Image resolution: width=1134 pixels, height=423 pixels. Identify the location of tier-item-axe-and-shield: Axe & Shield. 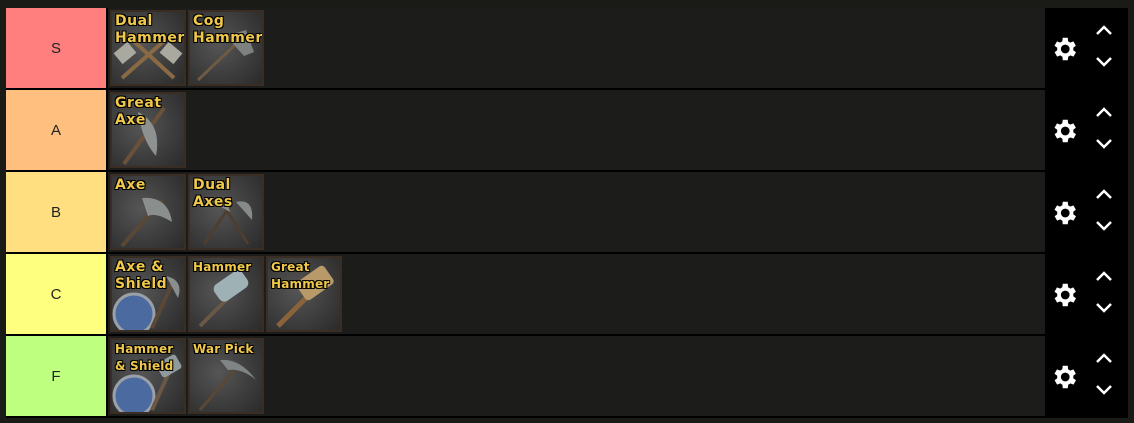
(148, 294).